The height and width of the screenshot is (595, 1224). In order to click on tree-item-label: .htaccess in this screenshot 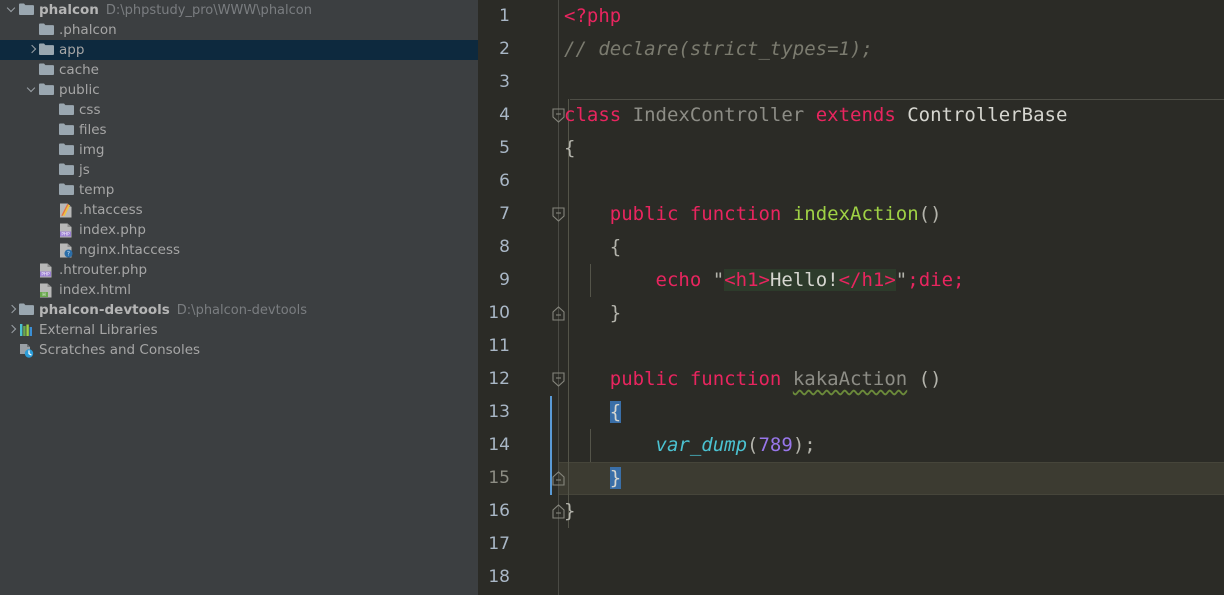, I will do `click(111, 210)`.